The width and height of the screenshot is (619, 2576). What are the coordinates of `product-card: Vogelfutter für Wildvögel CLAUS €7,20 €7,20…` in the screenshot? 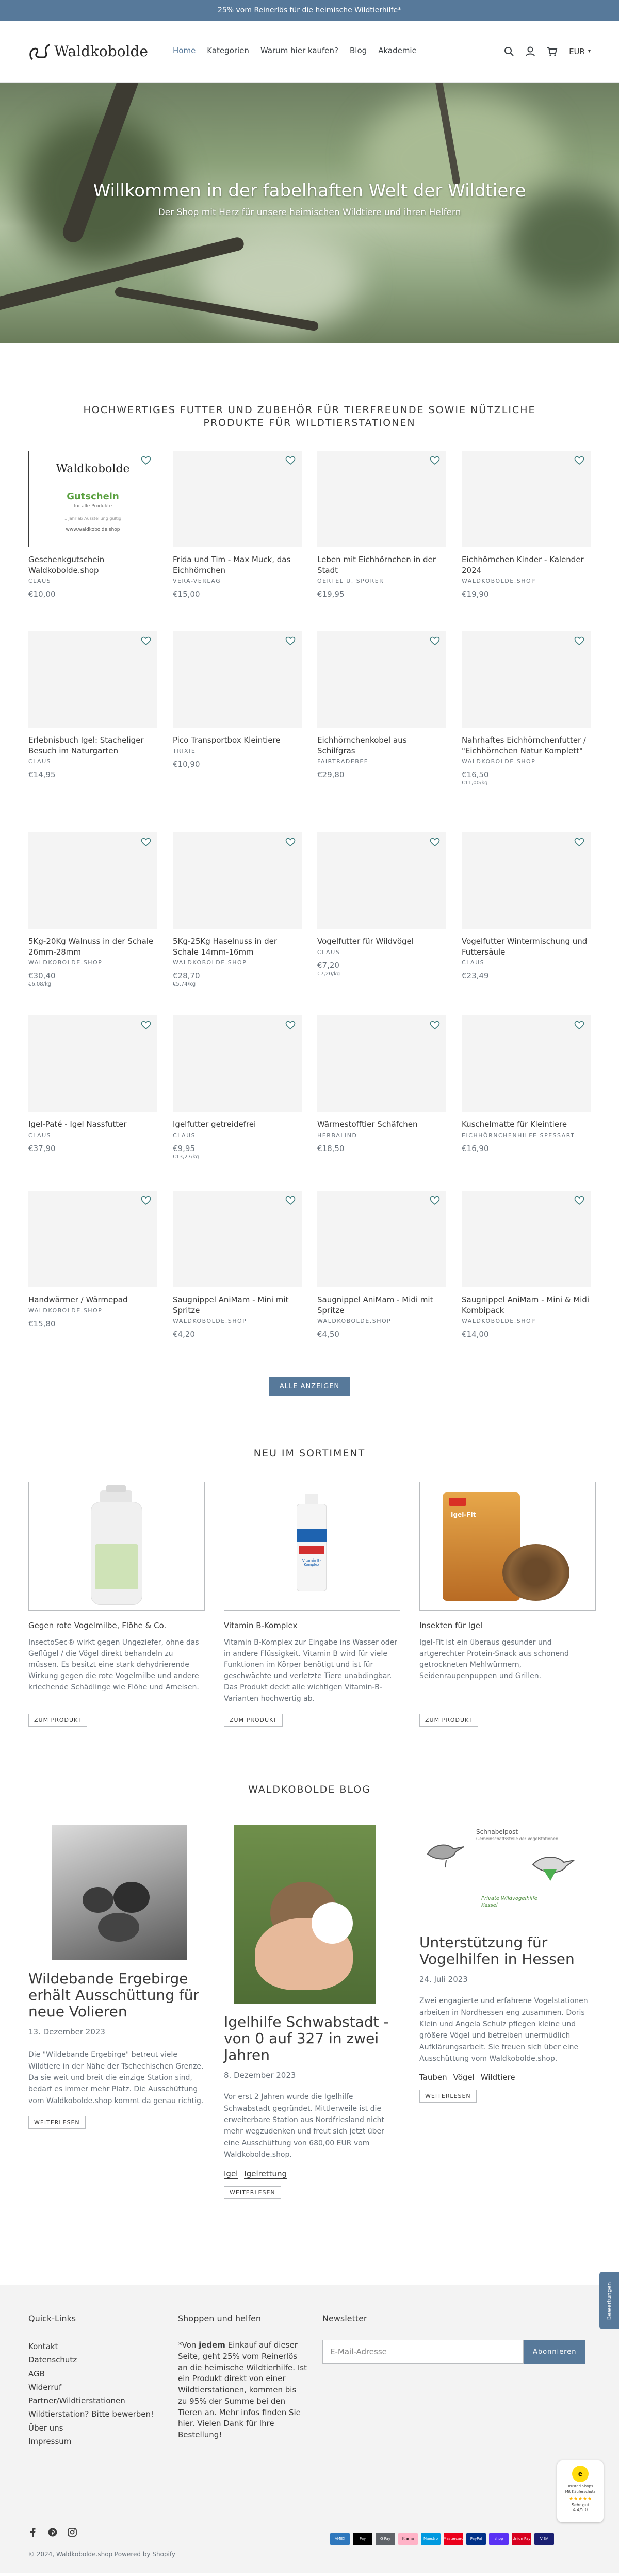 It's located at (381, 923).